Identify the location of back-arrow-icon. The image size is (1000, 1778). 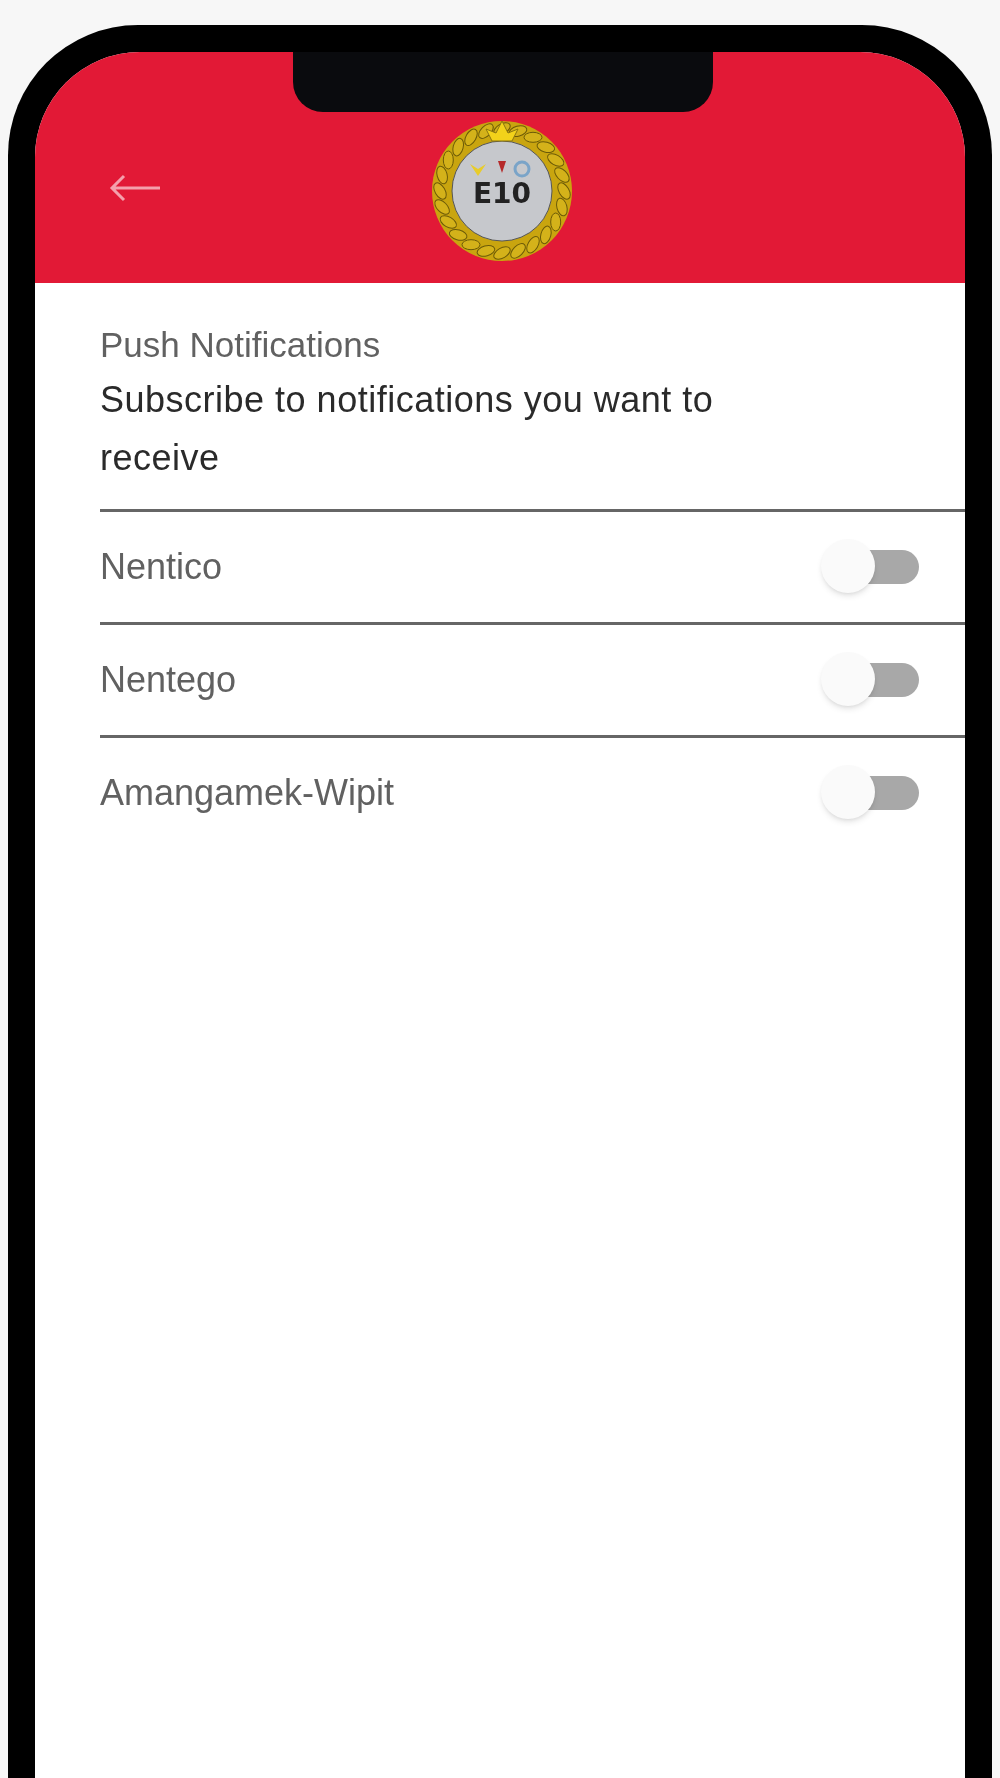
(135, 187).